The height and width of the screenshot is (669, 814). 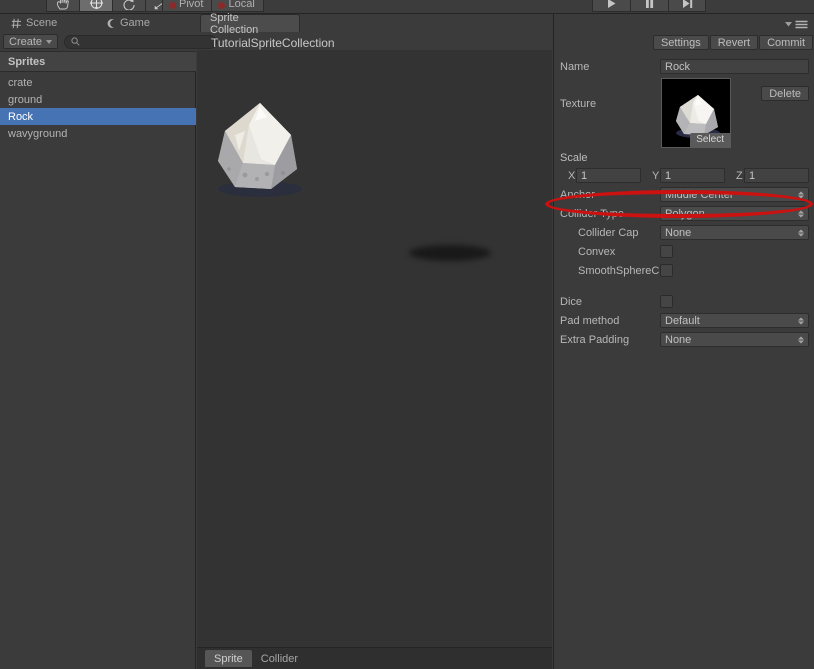 I want to click on pivot-toggle-button: Pivot, so click(x=187, y=6).